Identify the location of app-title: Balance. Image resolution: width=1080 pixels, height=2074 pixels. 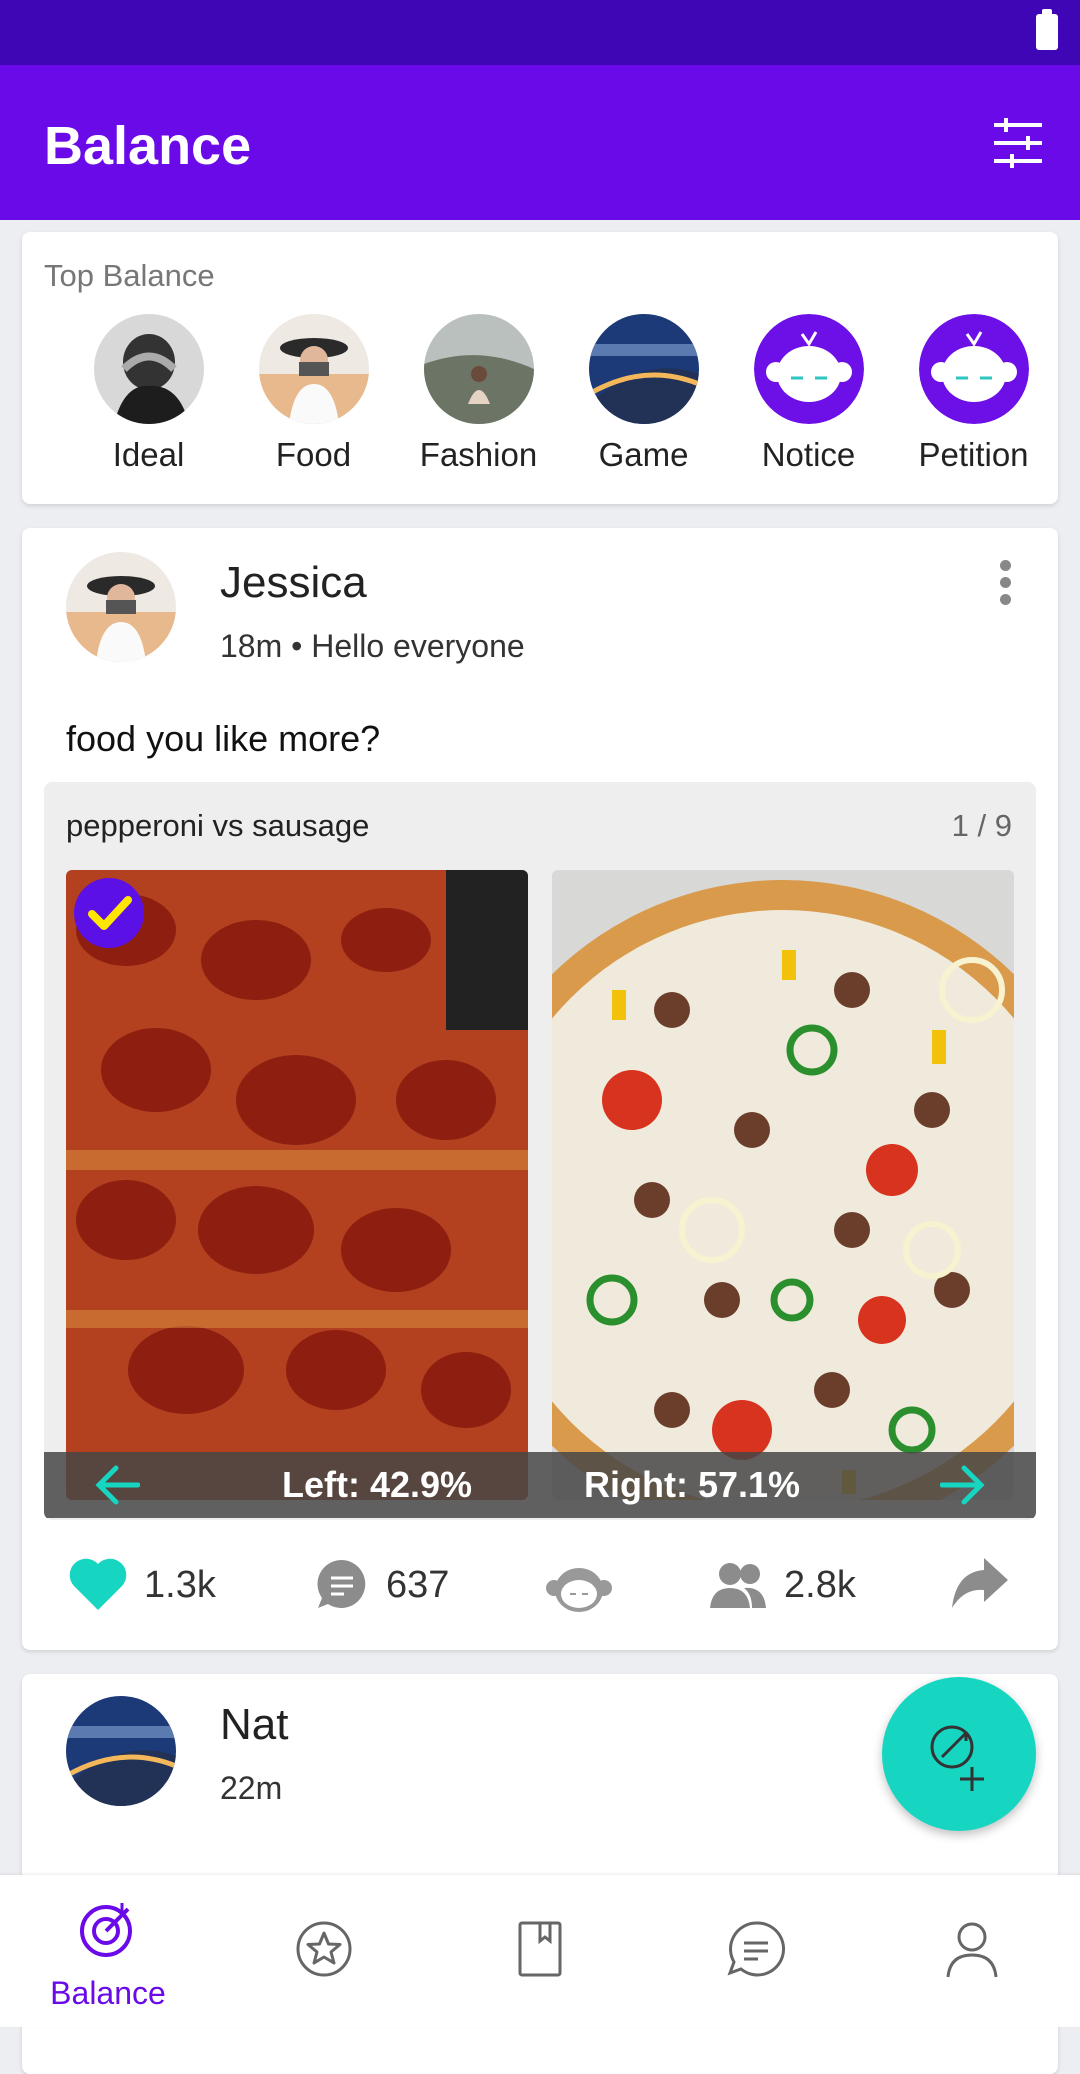
(148, 146).